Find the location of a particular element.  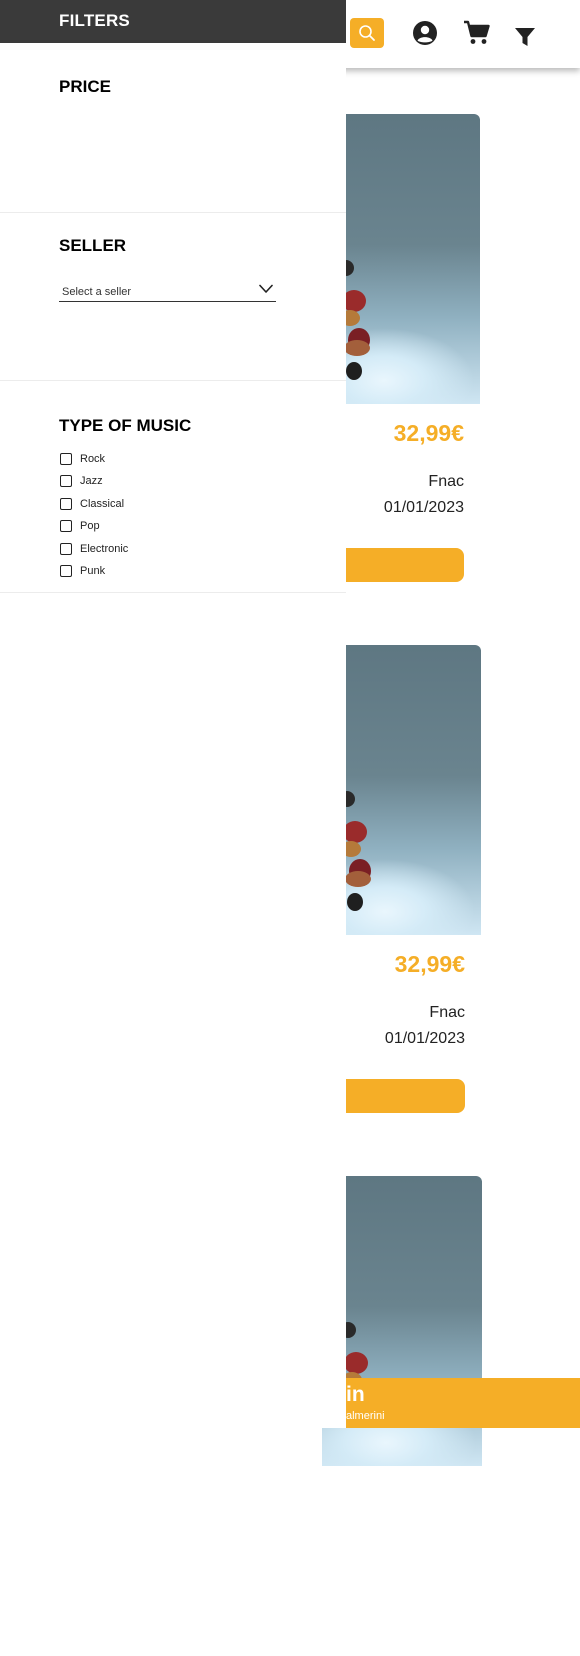

price-section-title: PRICE is located at coordinates (85, 86).